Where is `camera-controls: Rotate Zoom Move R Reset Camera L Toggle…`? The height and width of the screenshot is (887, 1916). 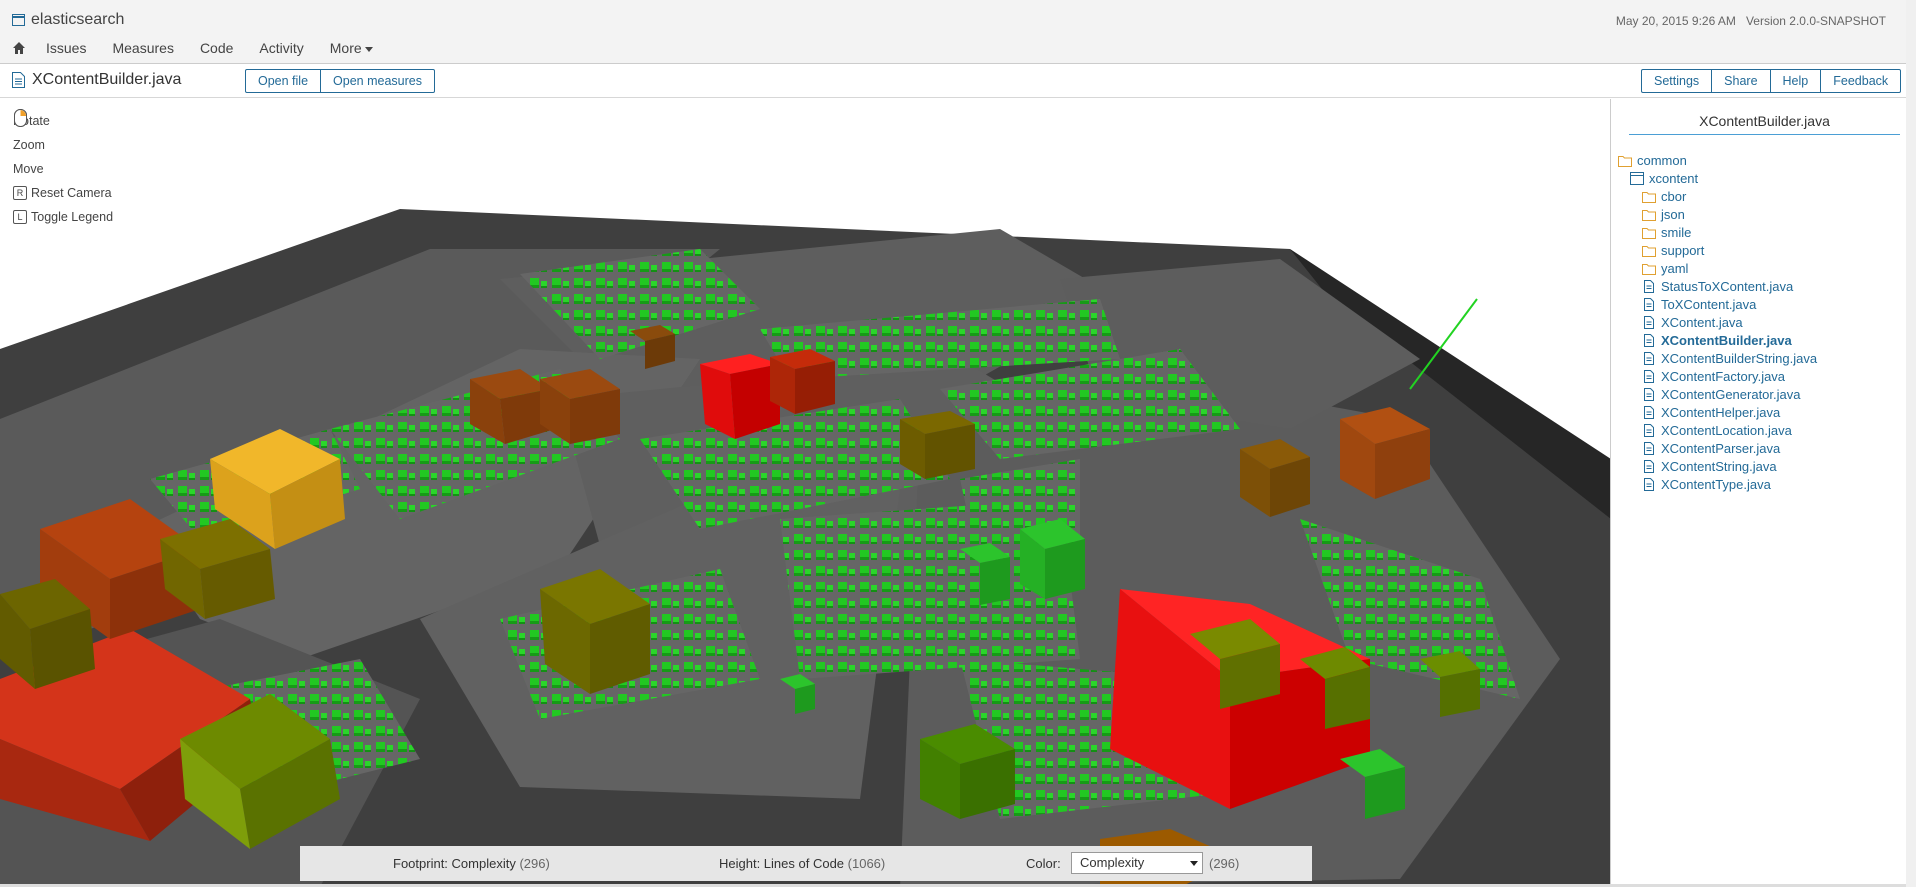 camera-controls: Rotate Zoom Move R Reset Camera L Toggle… is located at coordinates (63, 169).